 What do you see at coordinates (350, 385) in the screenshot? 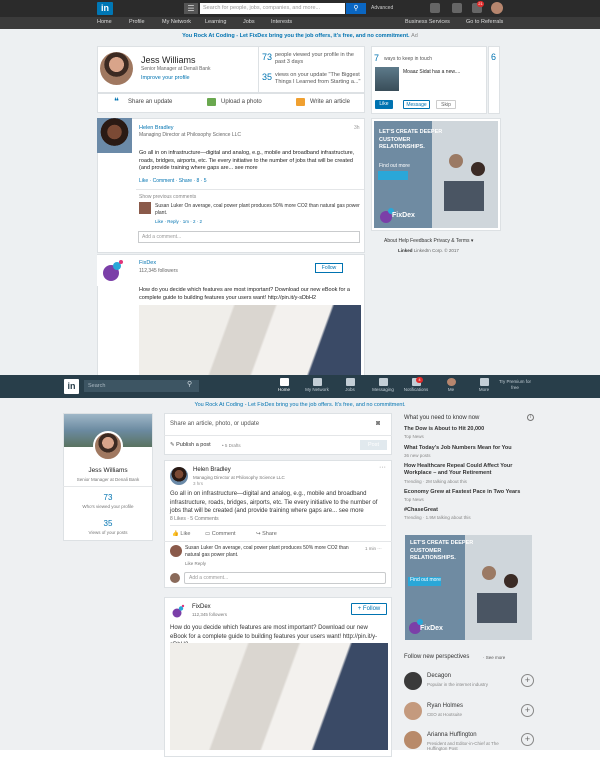
I see `new-nav-jobs: Jobs` at bounding box center [350, 385].